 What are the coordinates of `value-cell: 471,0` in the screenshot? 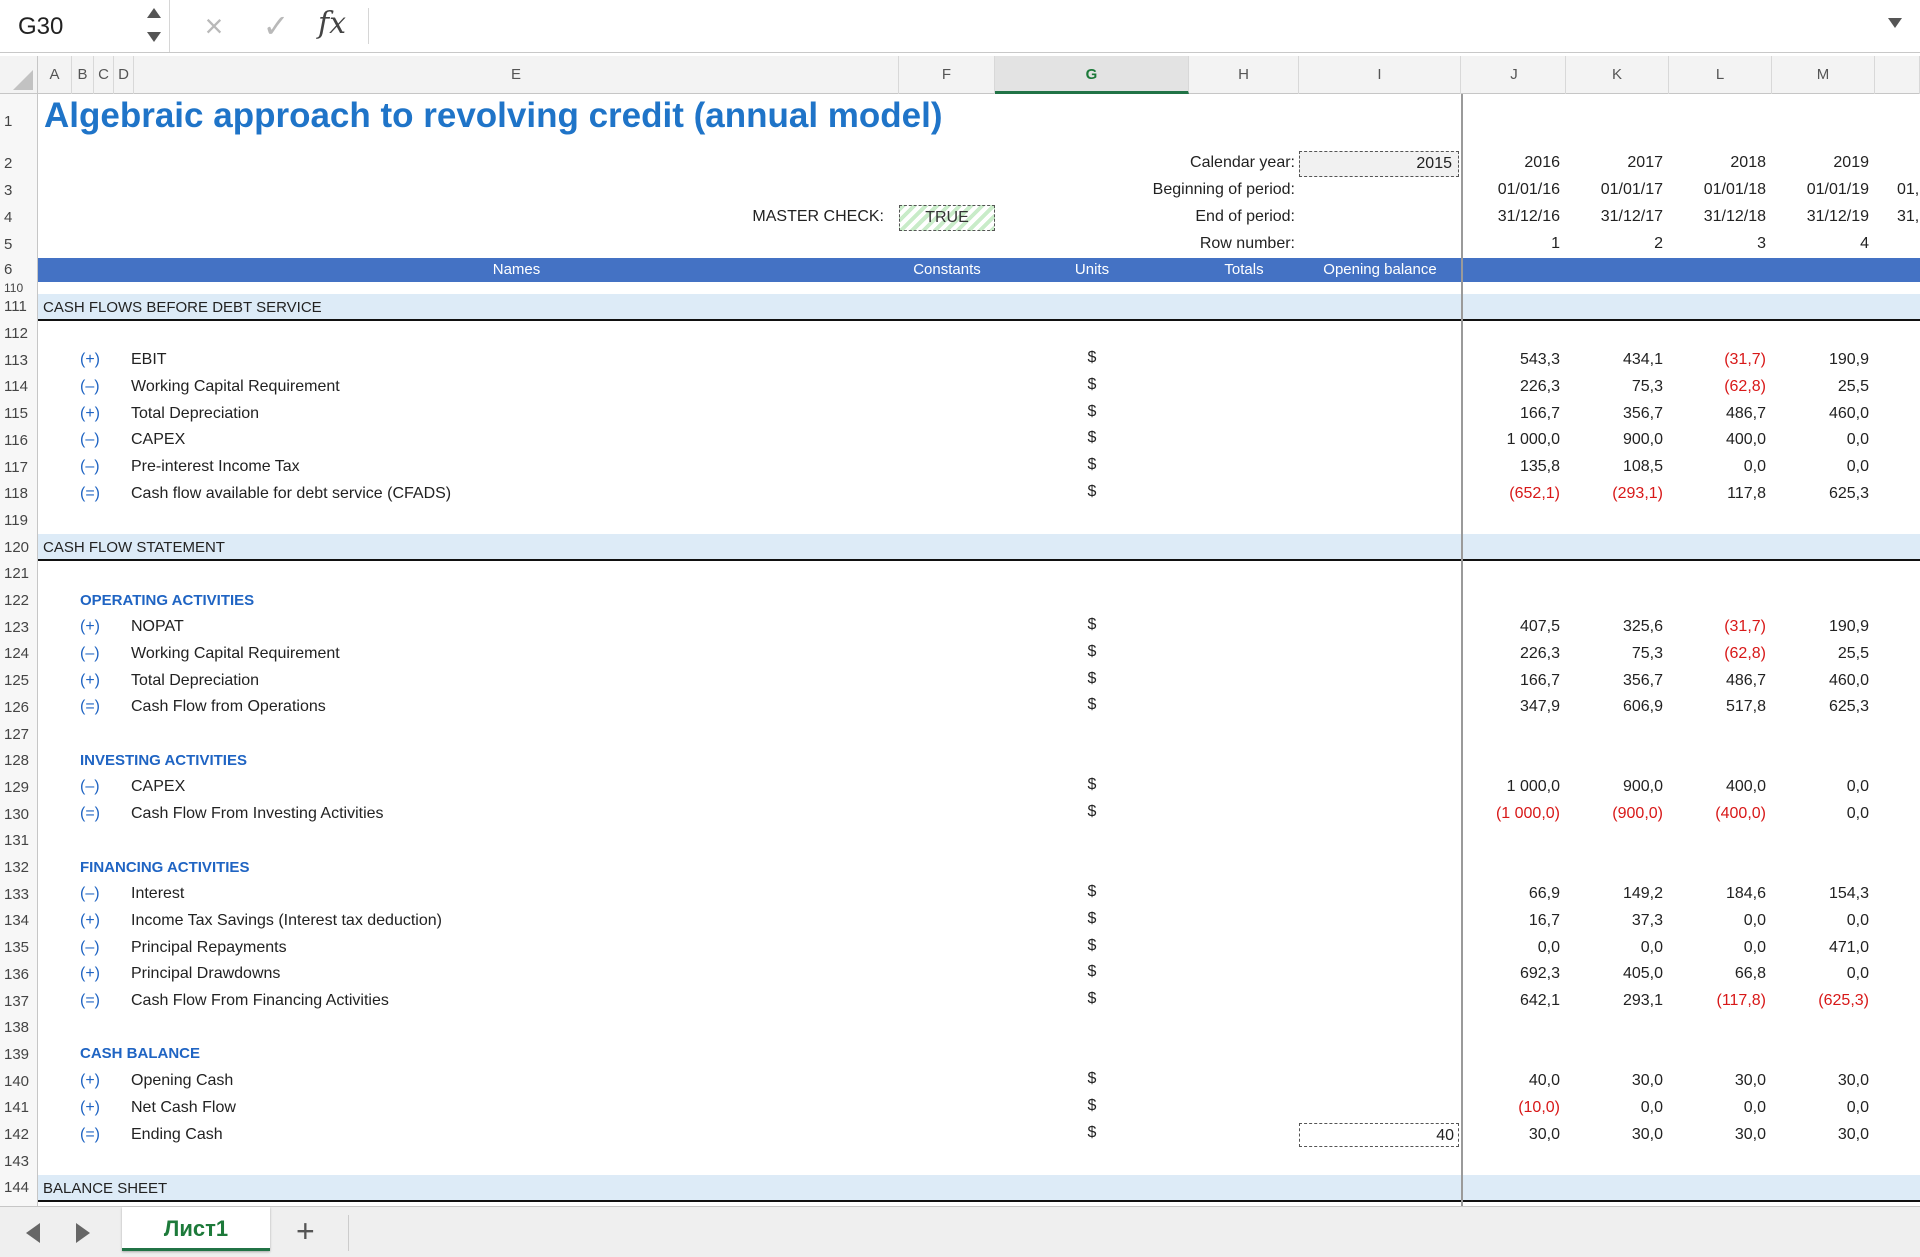 It's located at (1820, 948).